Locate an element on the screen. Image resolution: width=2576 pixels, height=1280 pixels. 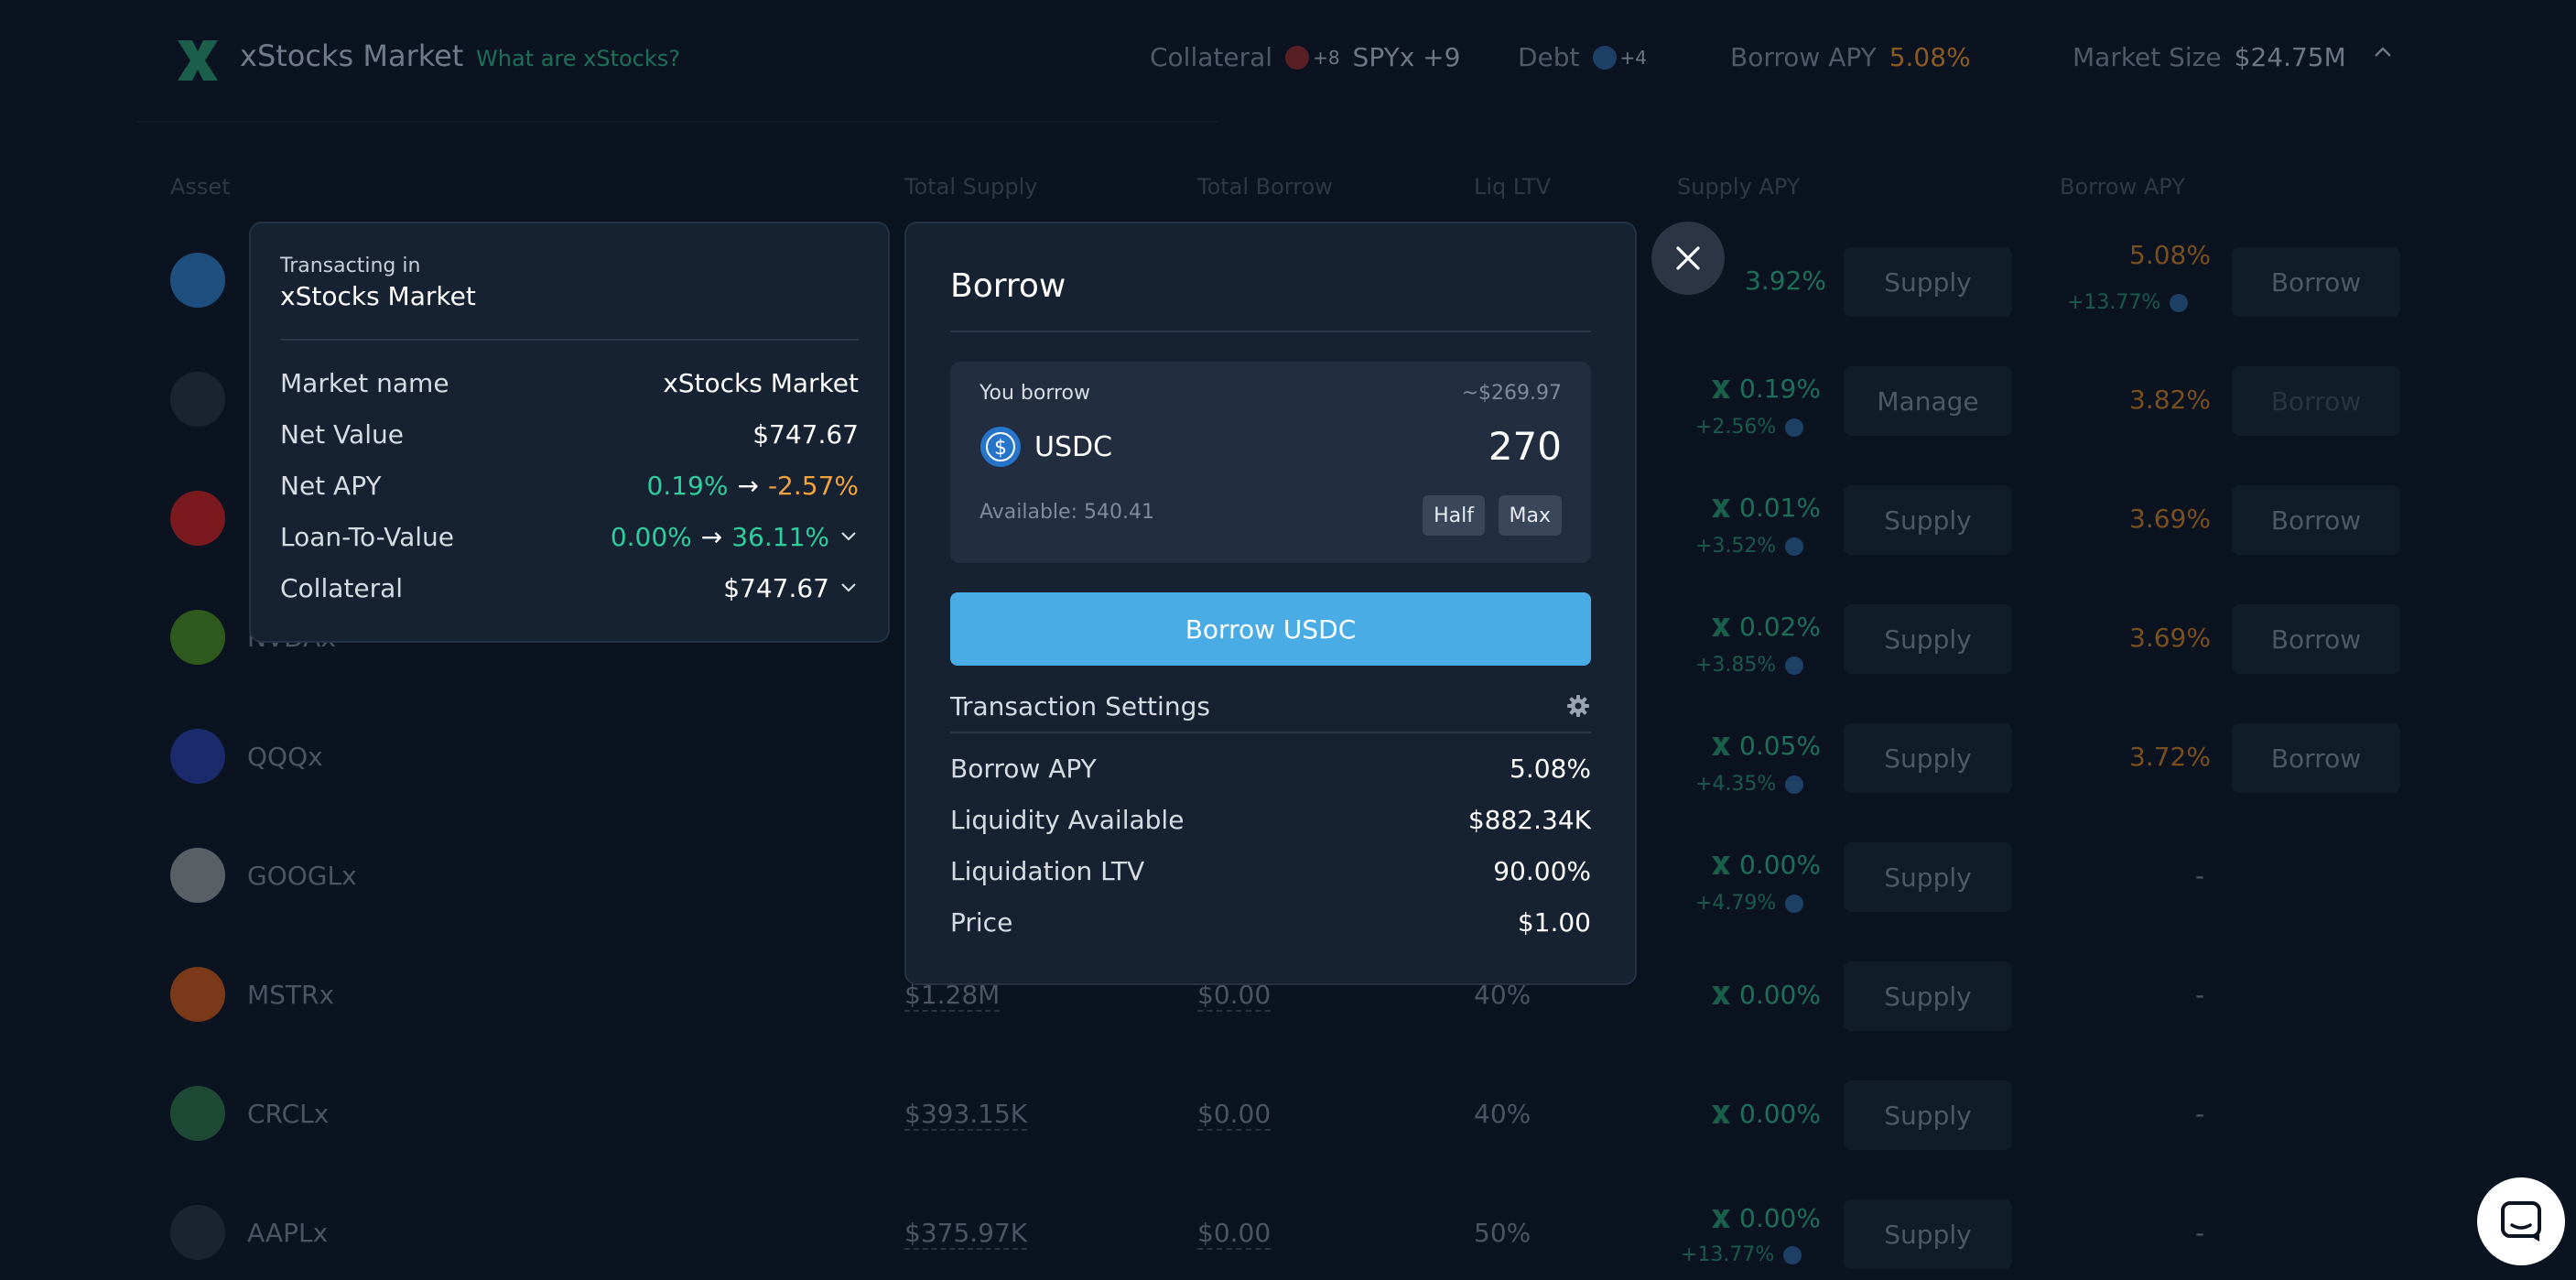
aapl-icon is located at coordinates (198, 1232).